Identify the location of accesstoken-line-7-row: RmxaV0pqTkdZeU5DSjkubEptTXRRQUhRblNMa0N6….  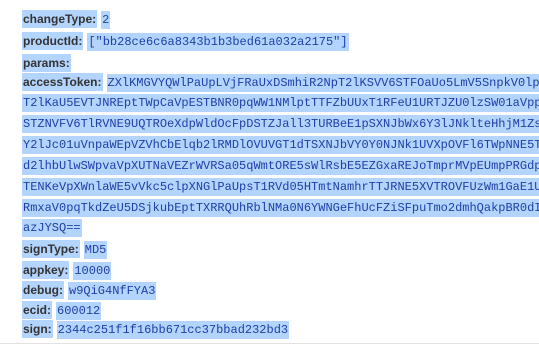
(280, 208).